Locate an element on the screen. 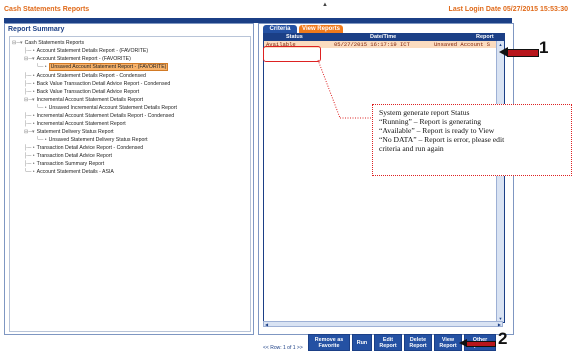 This screenshot has width=576, height=352. delete-report-button: Delete Report is located at coordinates (418, 342).